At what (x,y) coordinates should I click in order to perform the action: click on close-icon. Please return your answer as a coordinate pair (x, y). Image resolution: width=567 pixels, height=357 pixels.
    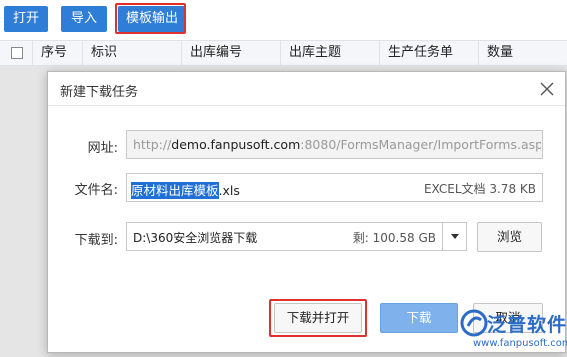
    Looking at the image, I should click on (547, 89).